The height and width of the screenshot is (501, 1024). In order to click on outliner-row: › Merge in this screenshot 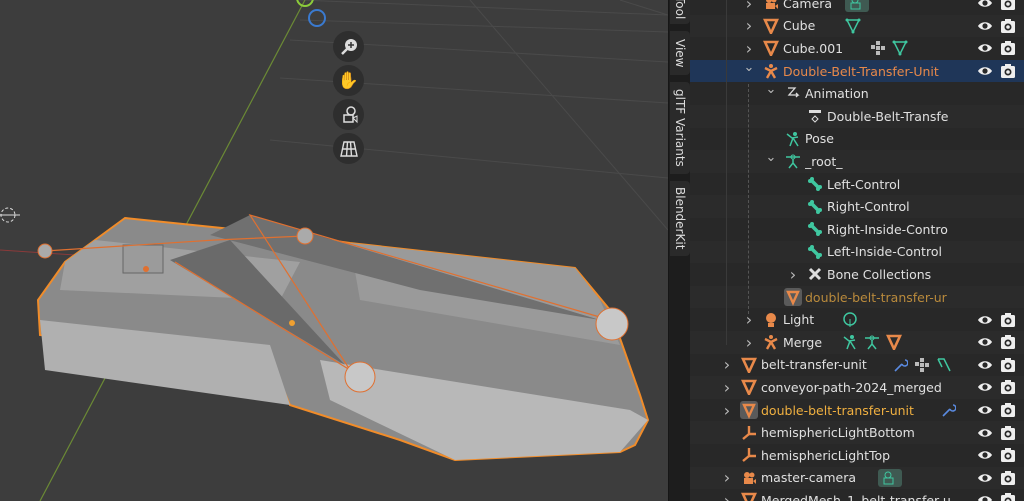, I will do `click(857, 342)`.